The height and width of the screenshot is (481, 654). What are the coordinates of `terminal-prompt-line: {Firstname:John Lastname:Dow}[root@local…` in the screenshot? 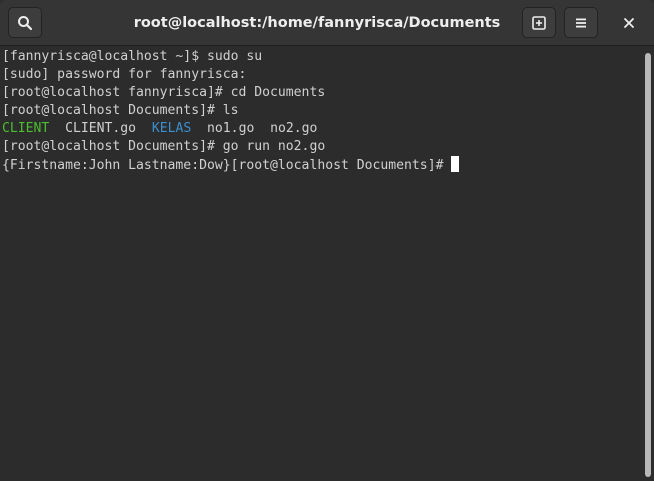 It's located at (322, 165).